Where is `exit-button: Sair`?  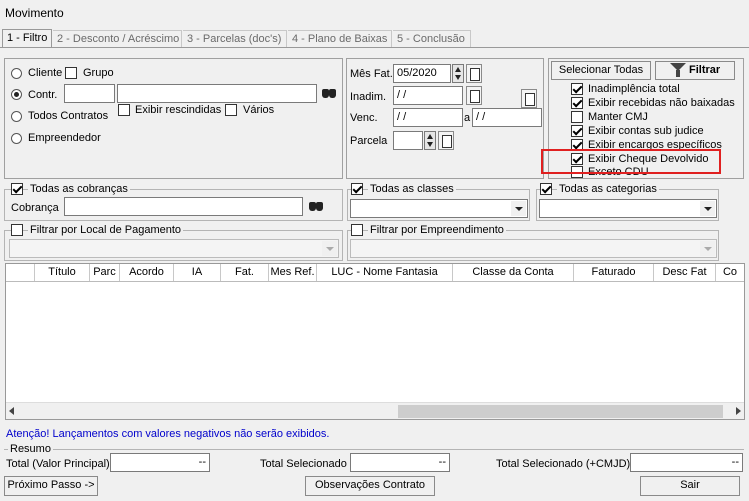
exit-button: Sair is located at coordinates (690, 486).